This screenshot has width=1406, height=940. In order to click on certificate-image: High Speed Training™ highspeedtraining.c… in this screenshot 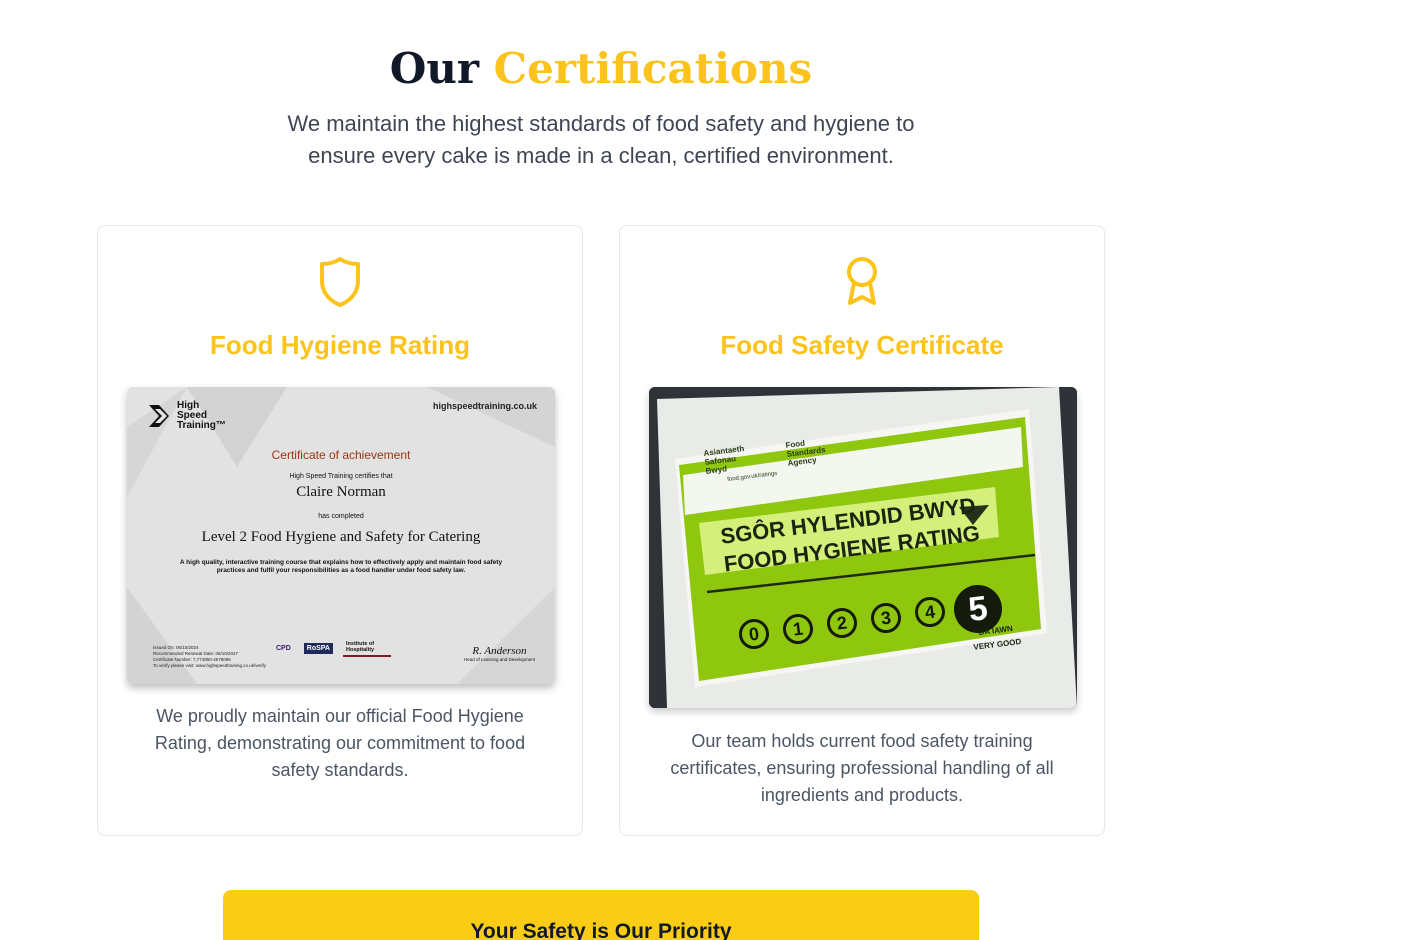, I will do `click(341, 535)`.